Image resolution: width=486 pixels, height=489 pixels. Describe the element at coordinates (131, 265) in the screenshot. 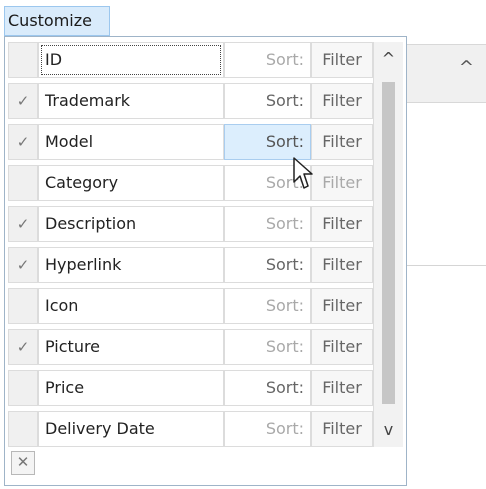

I see `field-name: Hyperlink` at that location.